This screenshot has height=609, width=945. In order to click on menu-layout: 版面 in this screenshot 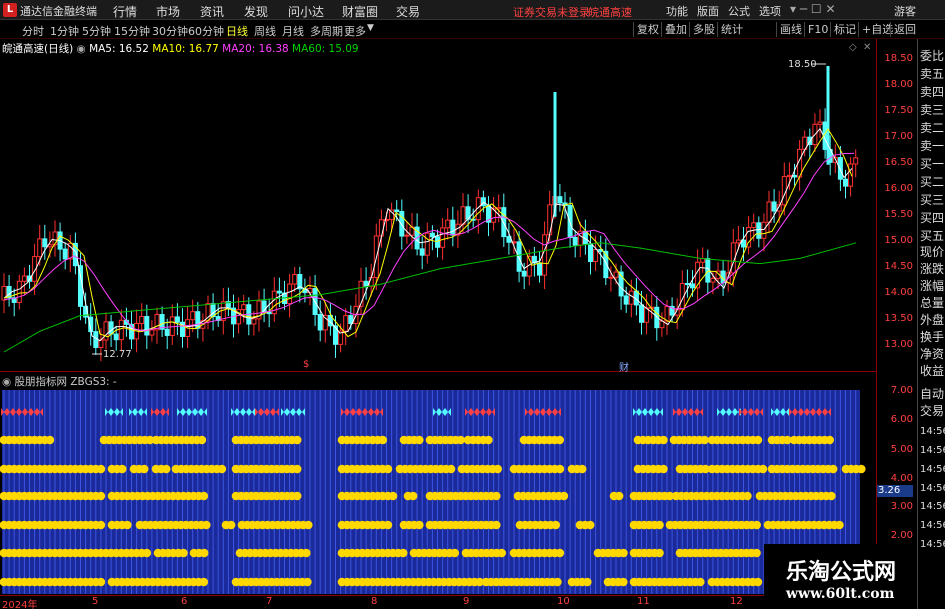, I will do `click(708, 11)`.